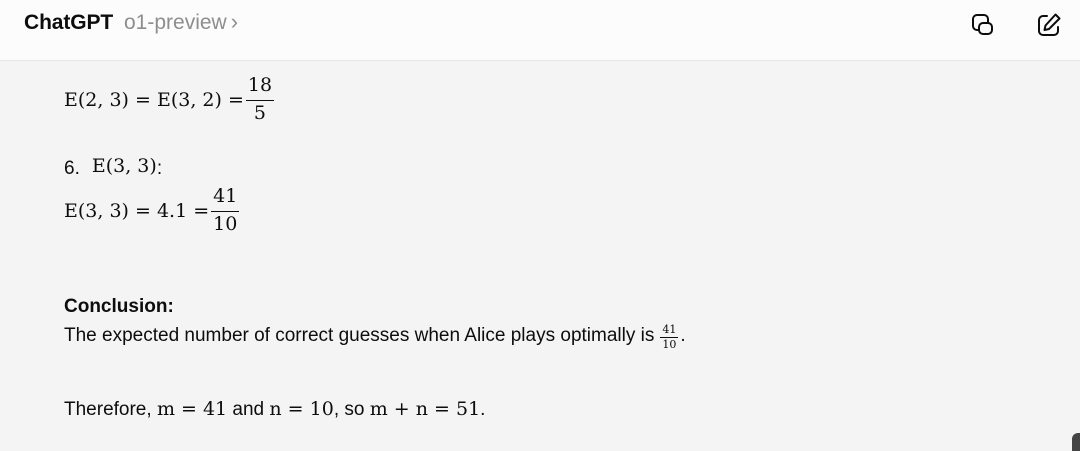  Describe the element at coordinates (425, 409) in the screenshot. I see `sum-expression: m + n = 51` at that location.